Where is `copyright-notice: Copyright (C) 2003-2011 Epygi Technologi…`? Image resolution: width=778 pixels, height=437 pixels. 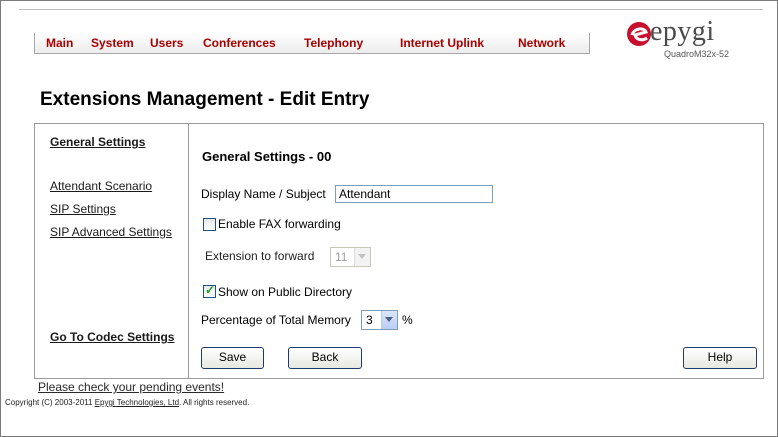 copyright-notice: Copyright (C) 2003-2011 Epygi Technologi… is located at coordinates (127, 402).